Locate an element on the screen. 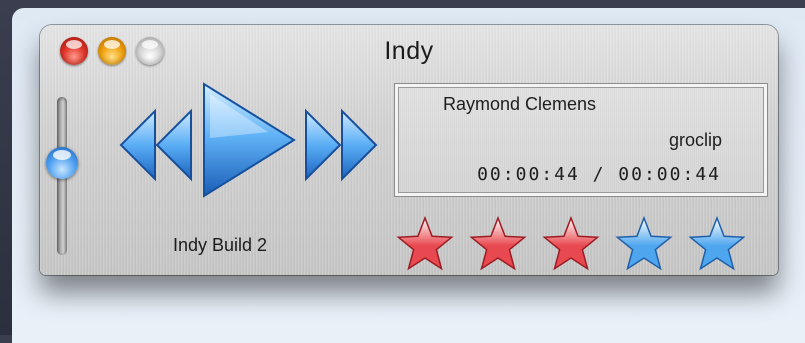 Image resolution: width=805 pixels, height=343 pixels. volume-slider-thumb is located at coordinates (62, 163).